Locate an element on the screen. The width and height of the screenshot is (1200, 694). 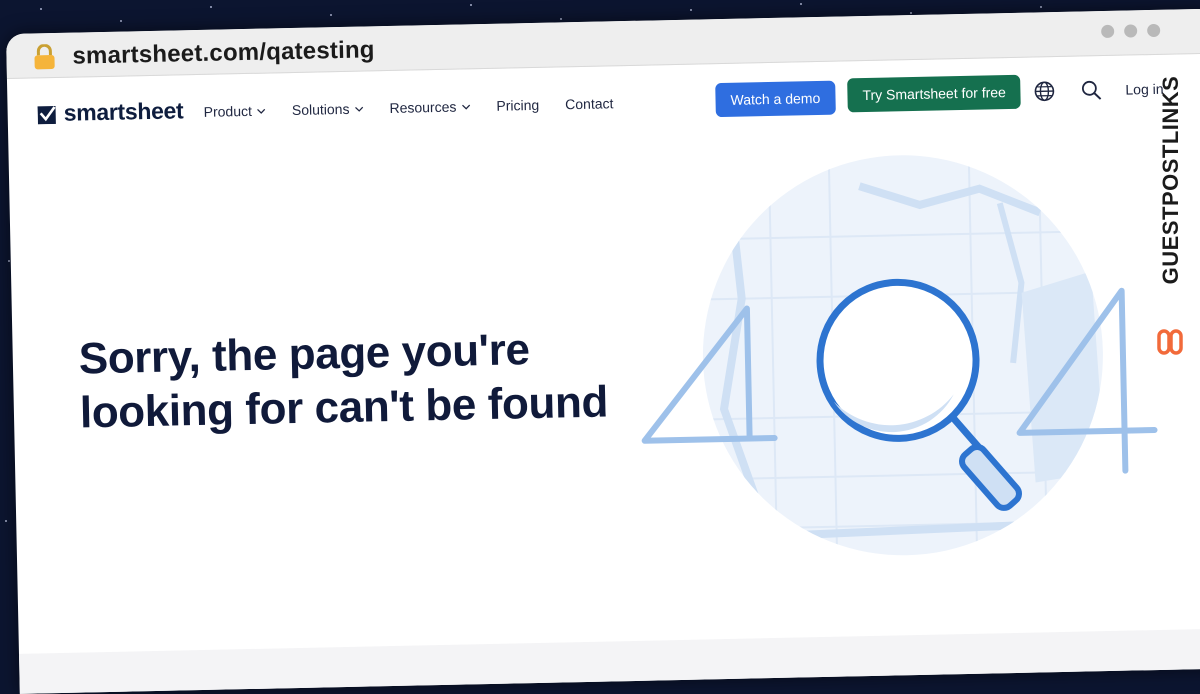
menu-item-label: Pricing is located at coordinates (517, 105).